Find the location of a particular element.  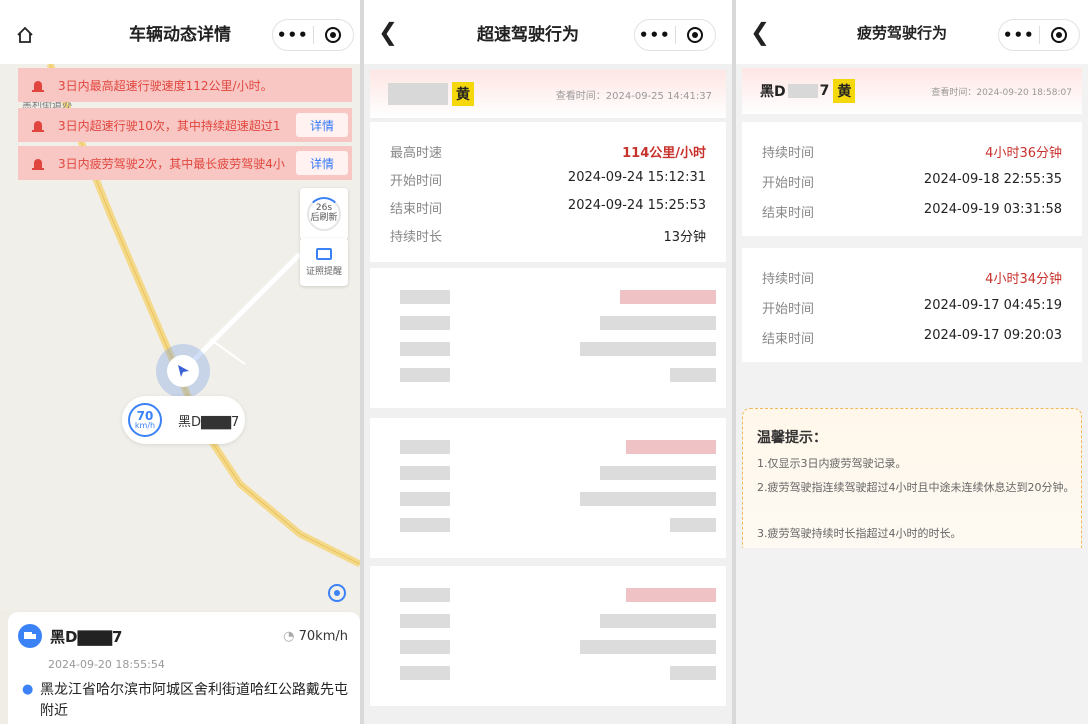

speed-badge: 70 km/h is located at coordinates (145, 420).